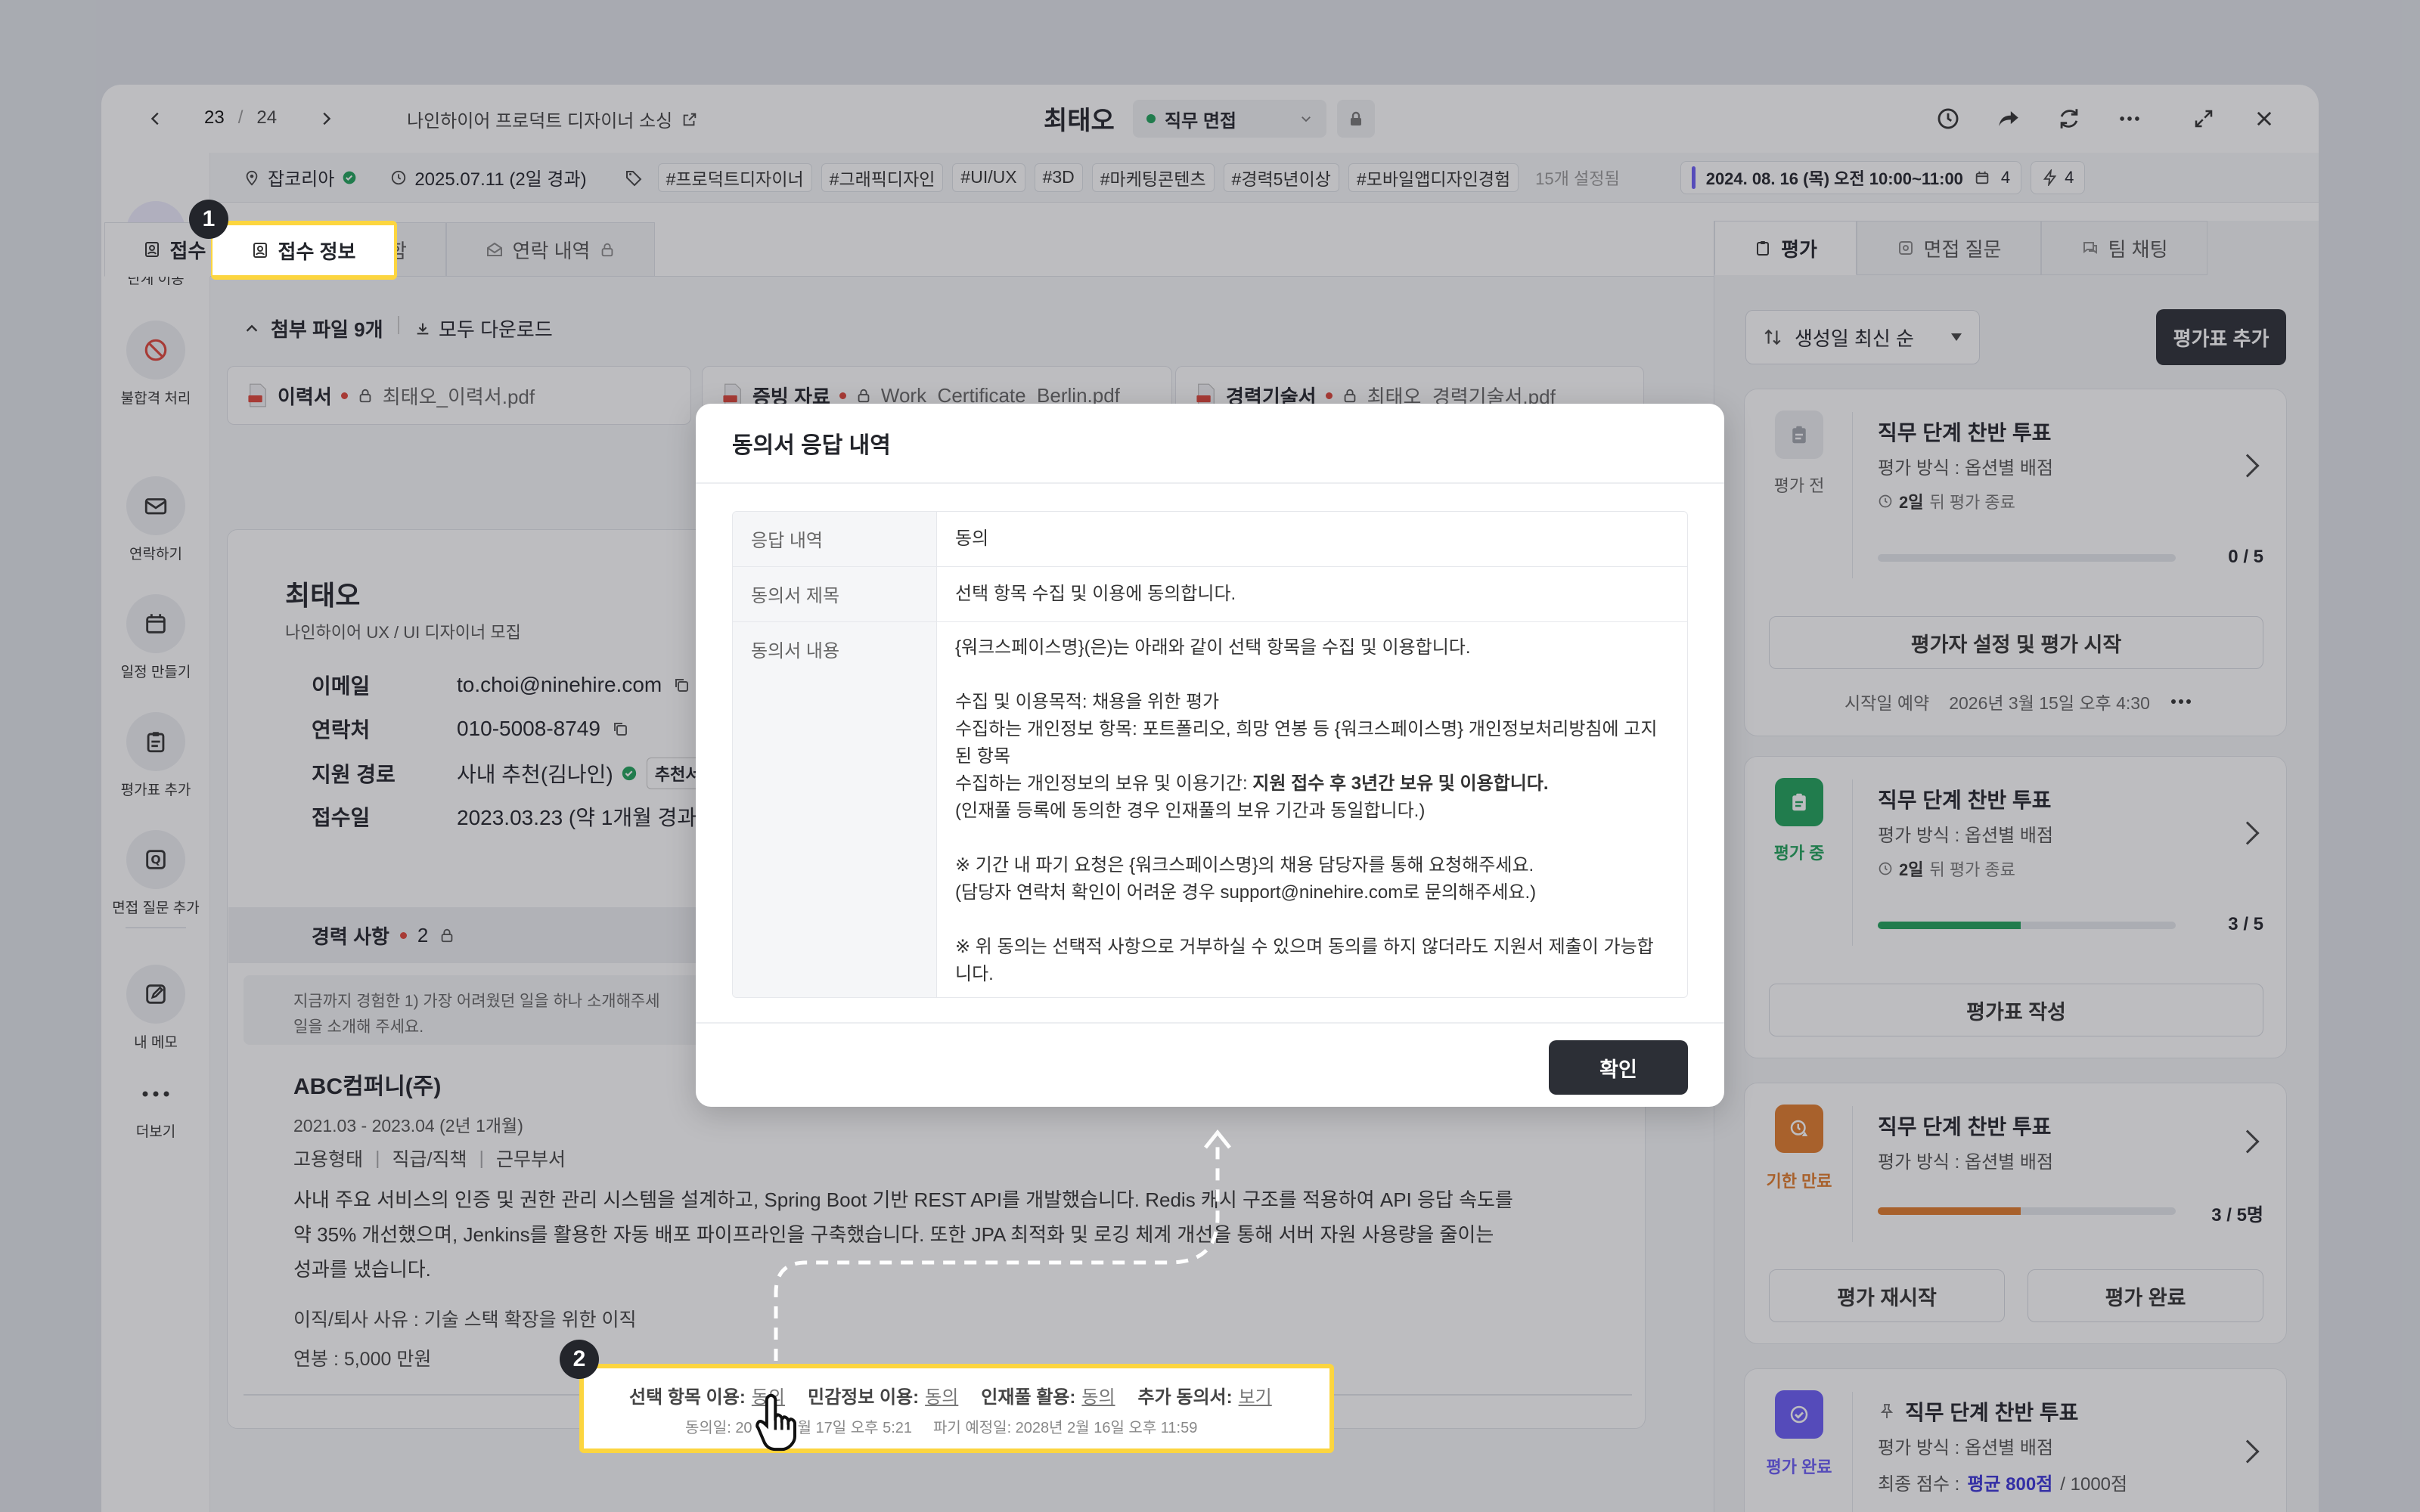  What do you see at coordinates (208, 219) in the screenshot?
I see `callout-badge-1: 1` at bounding box center [208, 219].